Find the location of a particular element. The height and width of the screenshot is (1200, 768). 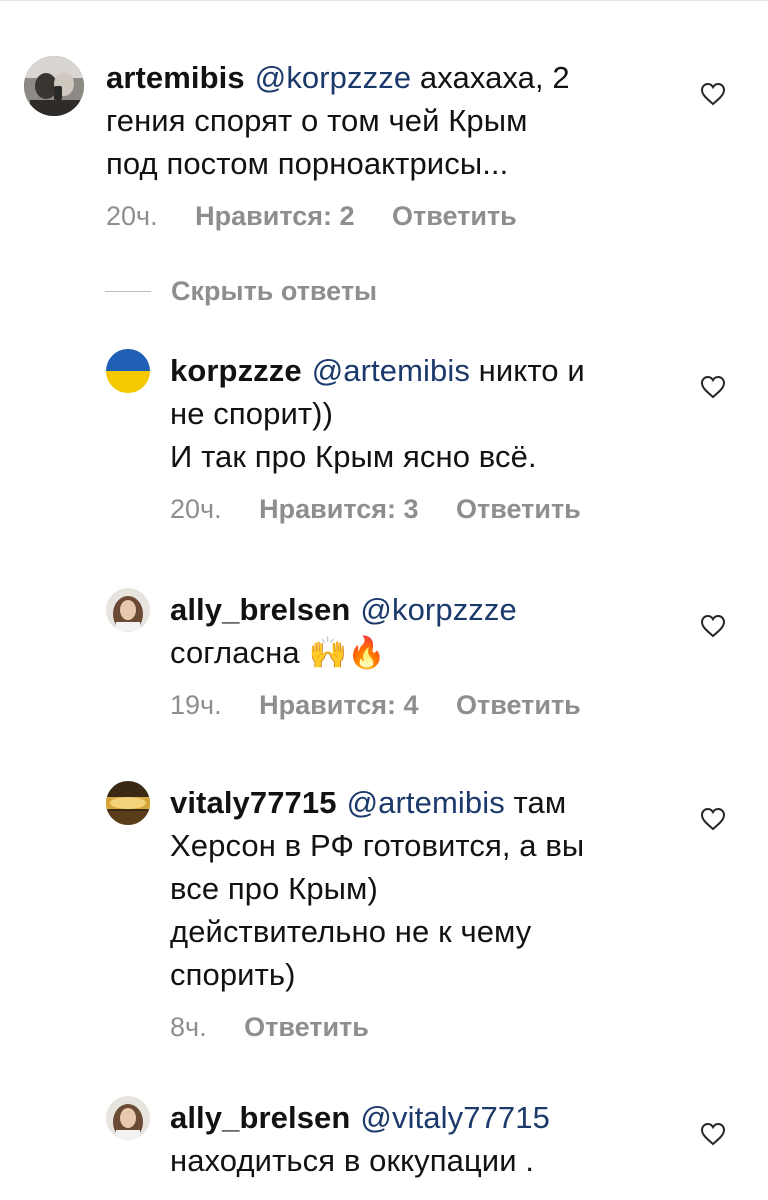

likes-count-button: Нравится: 4 is located at coordinates (338, 705).